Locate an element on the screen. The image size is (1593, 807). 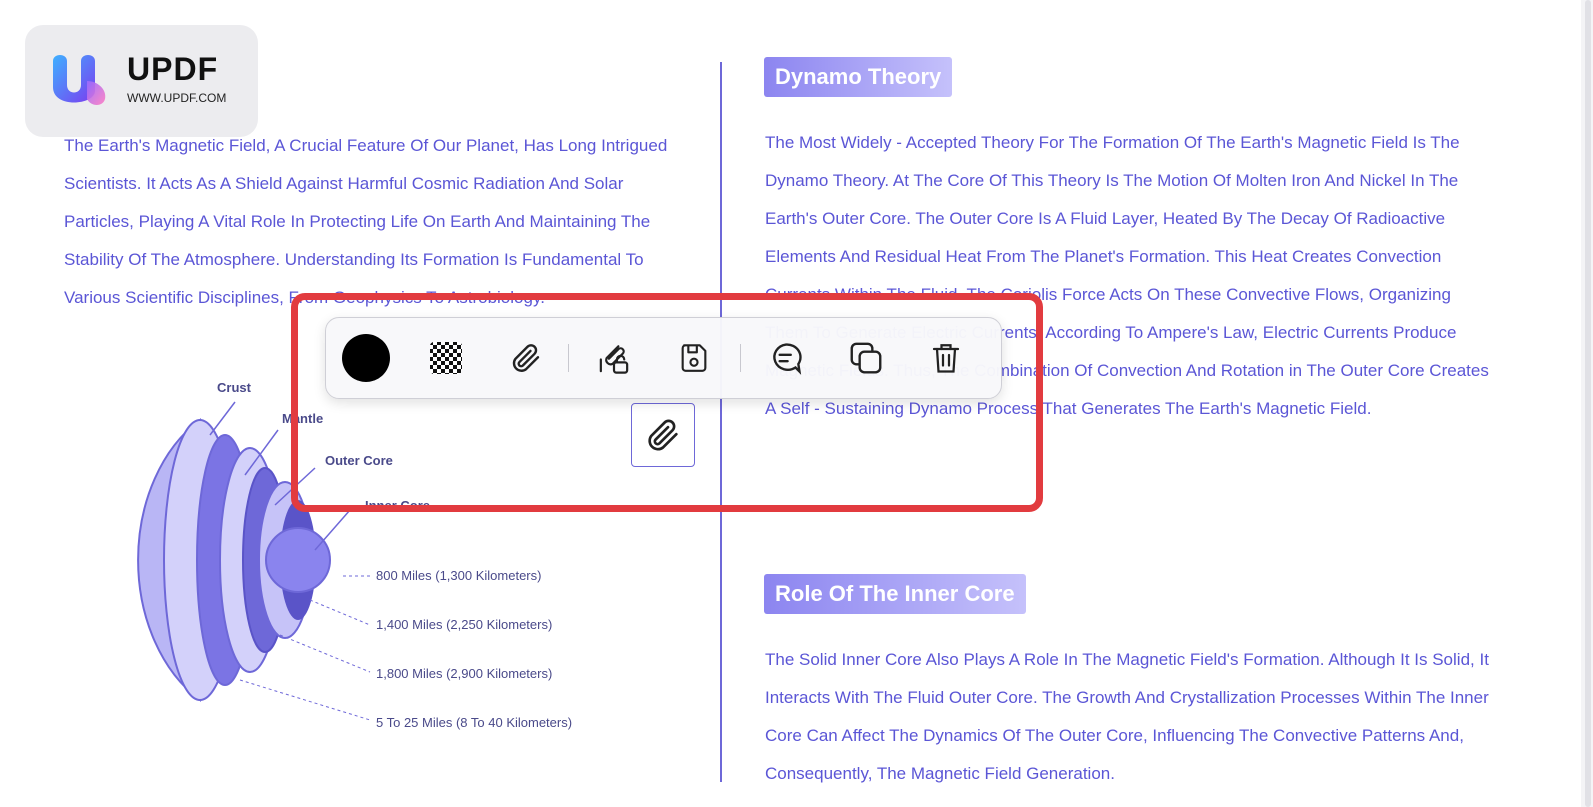
open-attachment-button is located at coordinates (614, 358).